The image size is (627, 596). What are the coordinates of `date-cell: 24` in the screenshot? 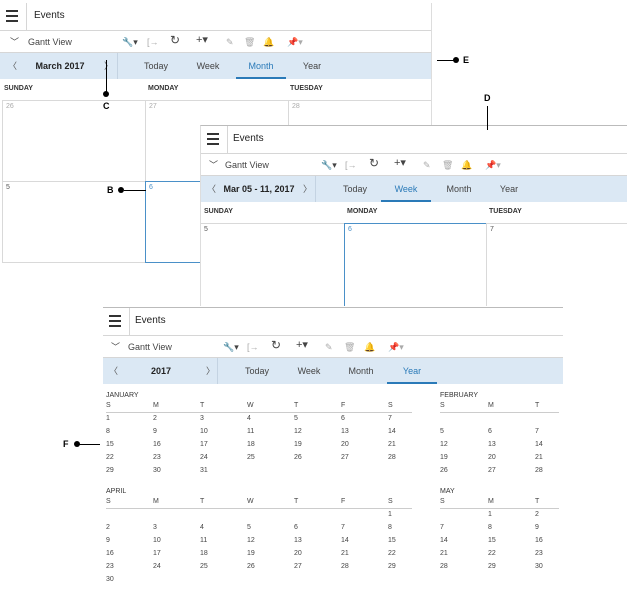 It's located at (204, 457).